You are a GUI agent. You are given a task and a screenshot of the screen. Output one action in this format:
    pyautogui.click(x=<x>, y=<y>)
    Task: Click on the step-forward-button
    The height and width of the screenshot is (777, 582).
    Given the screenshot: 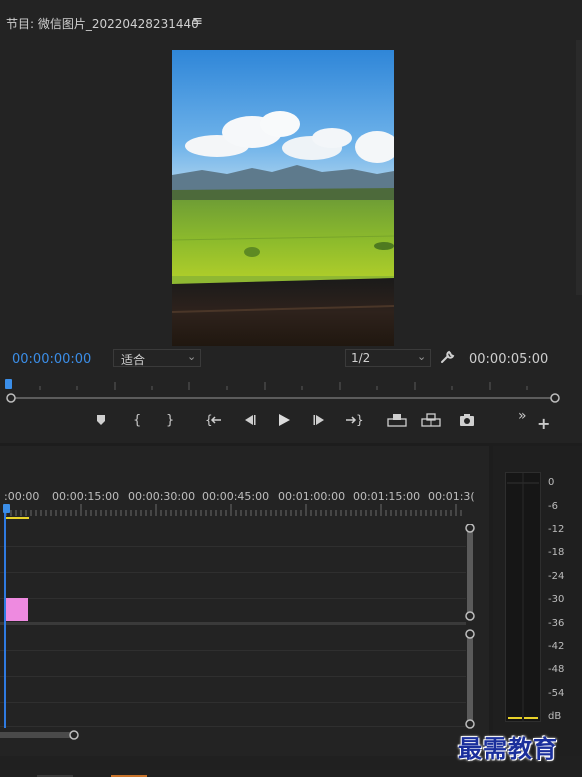 What is the action you would take?
    pyautogui.click(x=320, y=421)
    